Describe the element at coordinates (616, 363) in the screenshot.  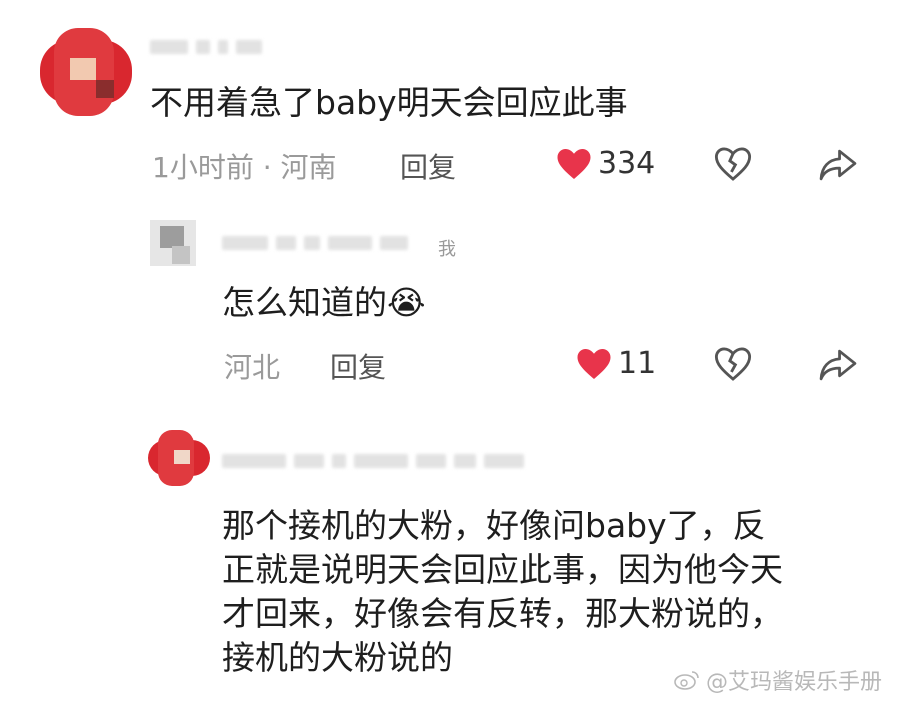
I see `like-button: 11` at that location.